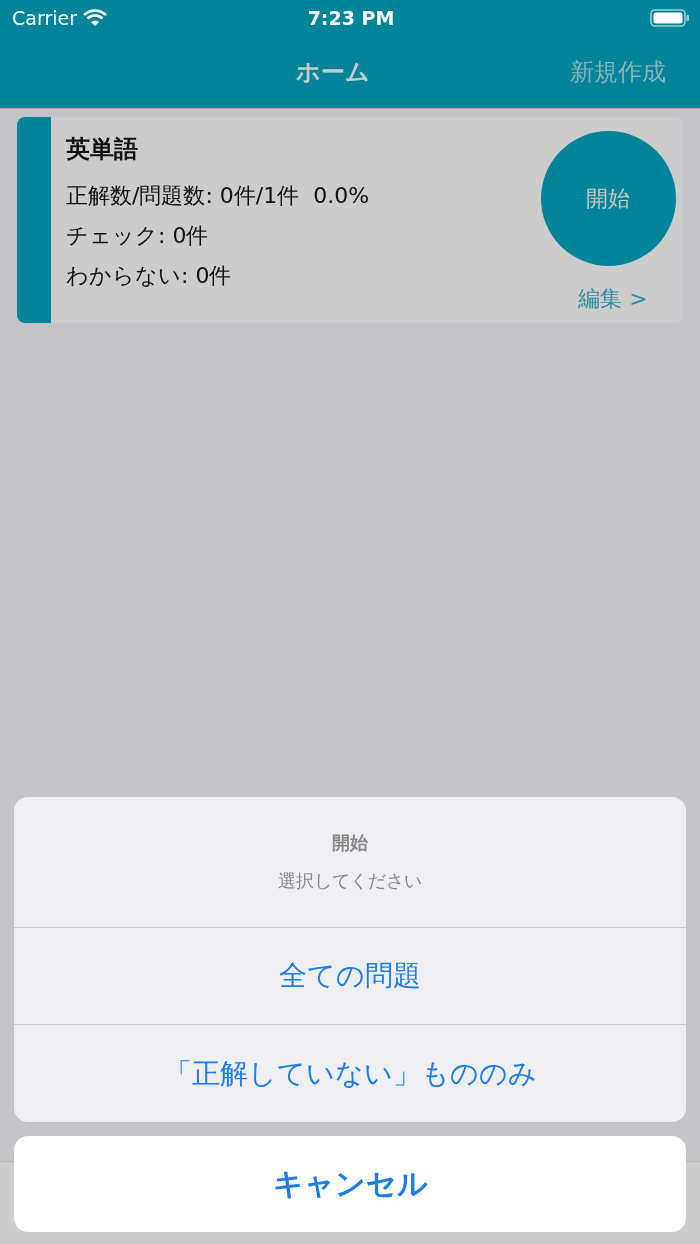  Describe the element at coordinates (218, 196) in the screenshot. I see `stat-text: 正解数/問題数: 0件/1件 0.0%` at that location.